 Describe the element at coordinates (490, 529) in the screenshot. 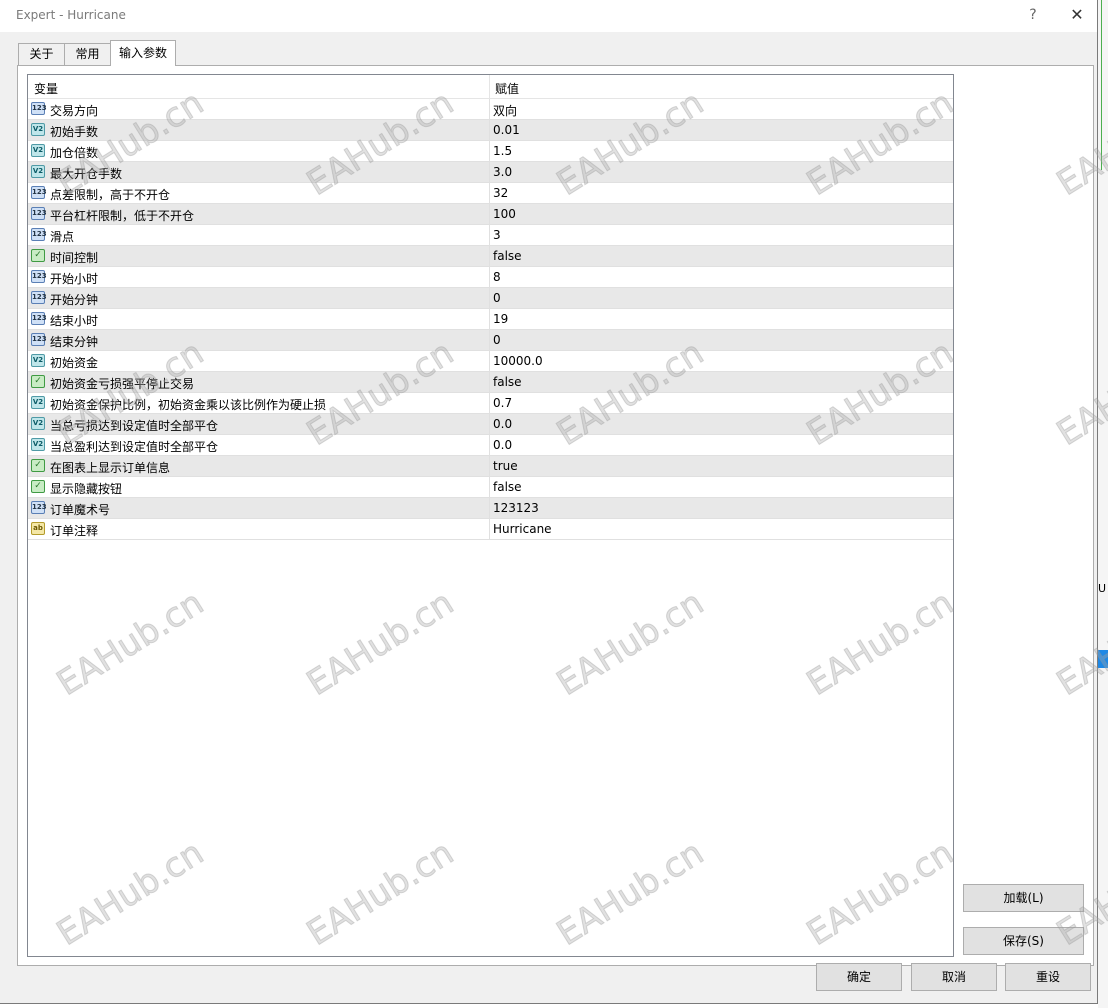

I see `table-row: ab 订单注释 Hurricane` at that location.